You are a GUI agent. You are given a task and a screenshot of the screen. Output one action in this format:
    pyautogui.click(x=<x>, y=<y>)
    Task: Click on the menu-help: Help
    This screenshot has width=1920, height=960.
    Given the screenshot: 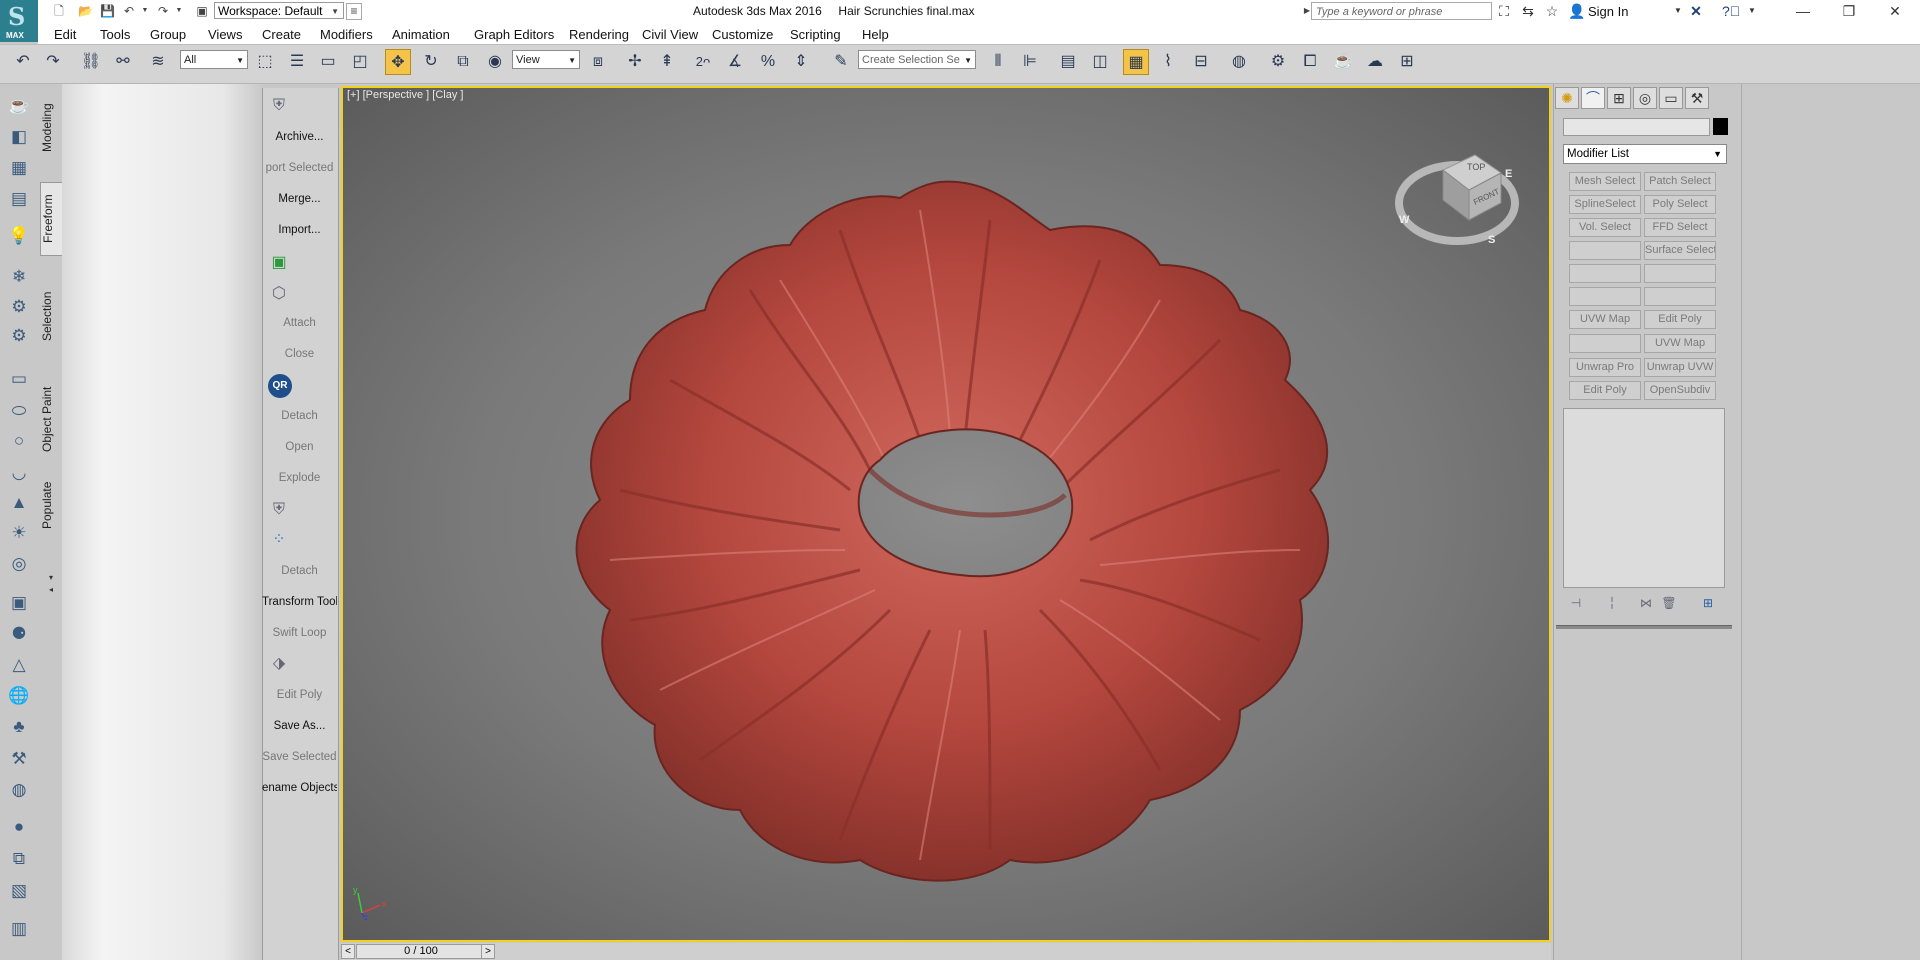 What is the action you would take?
    pyautogui.click(x=875, y=34)
    